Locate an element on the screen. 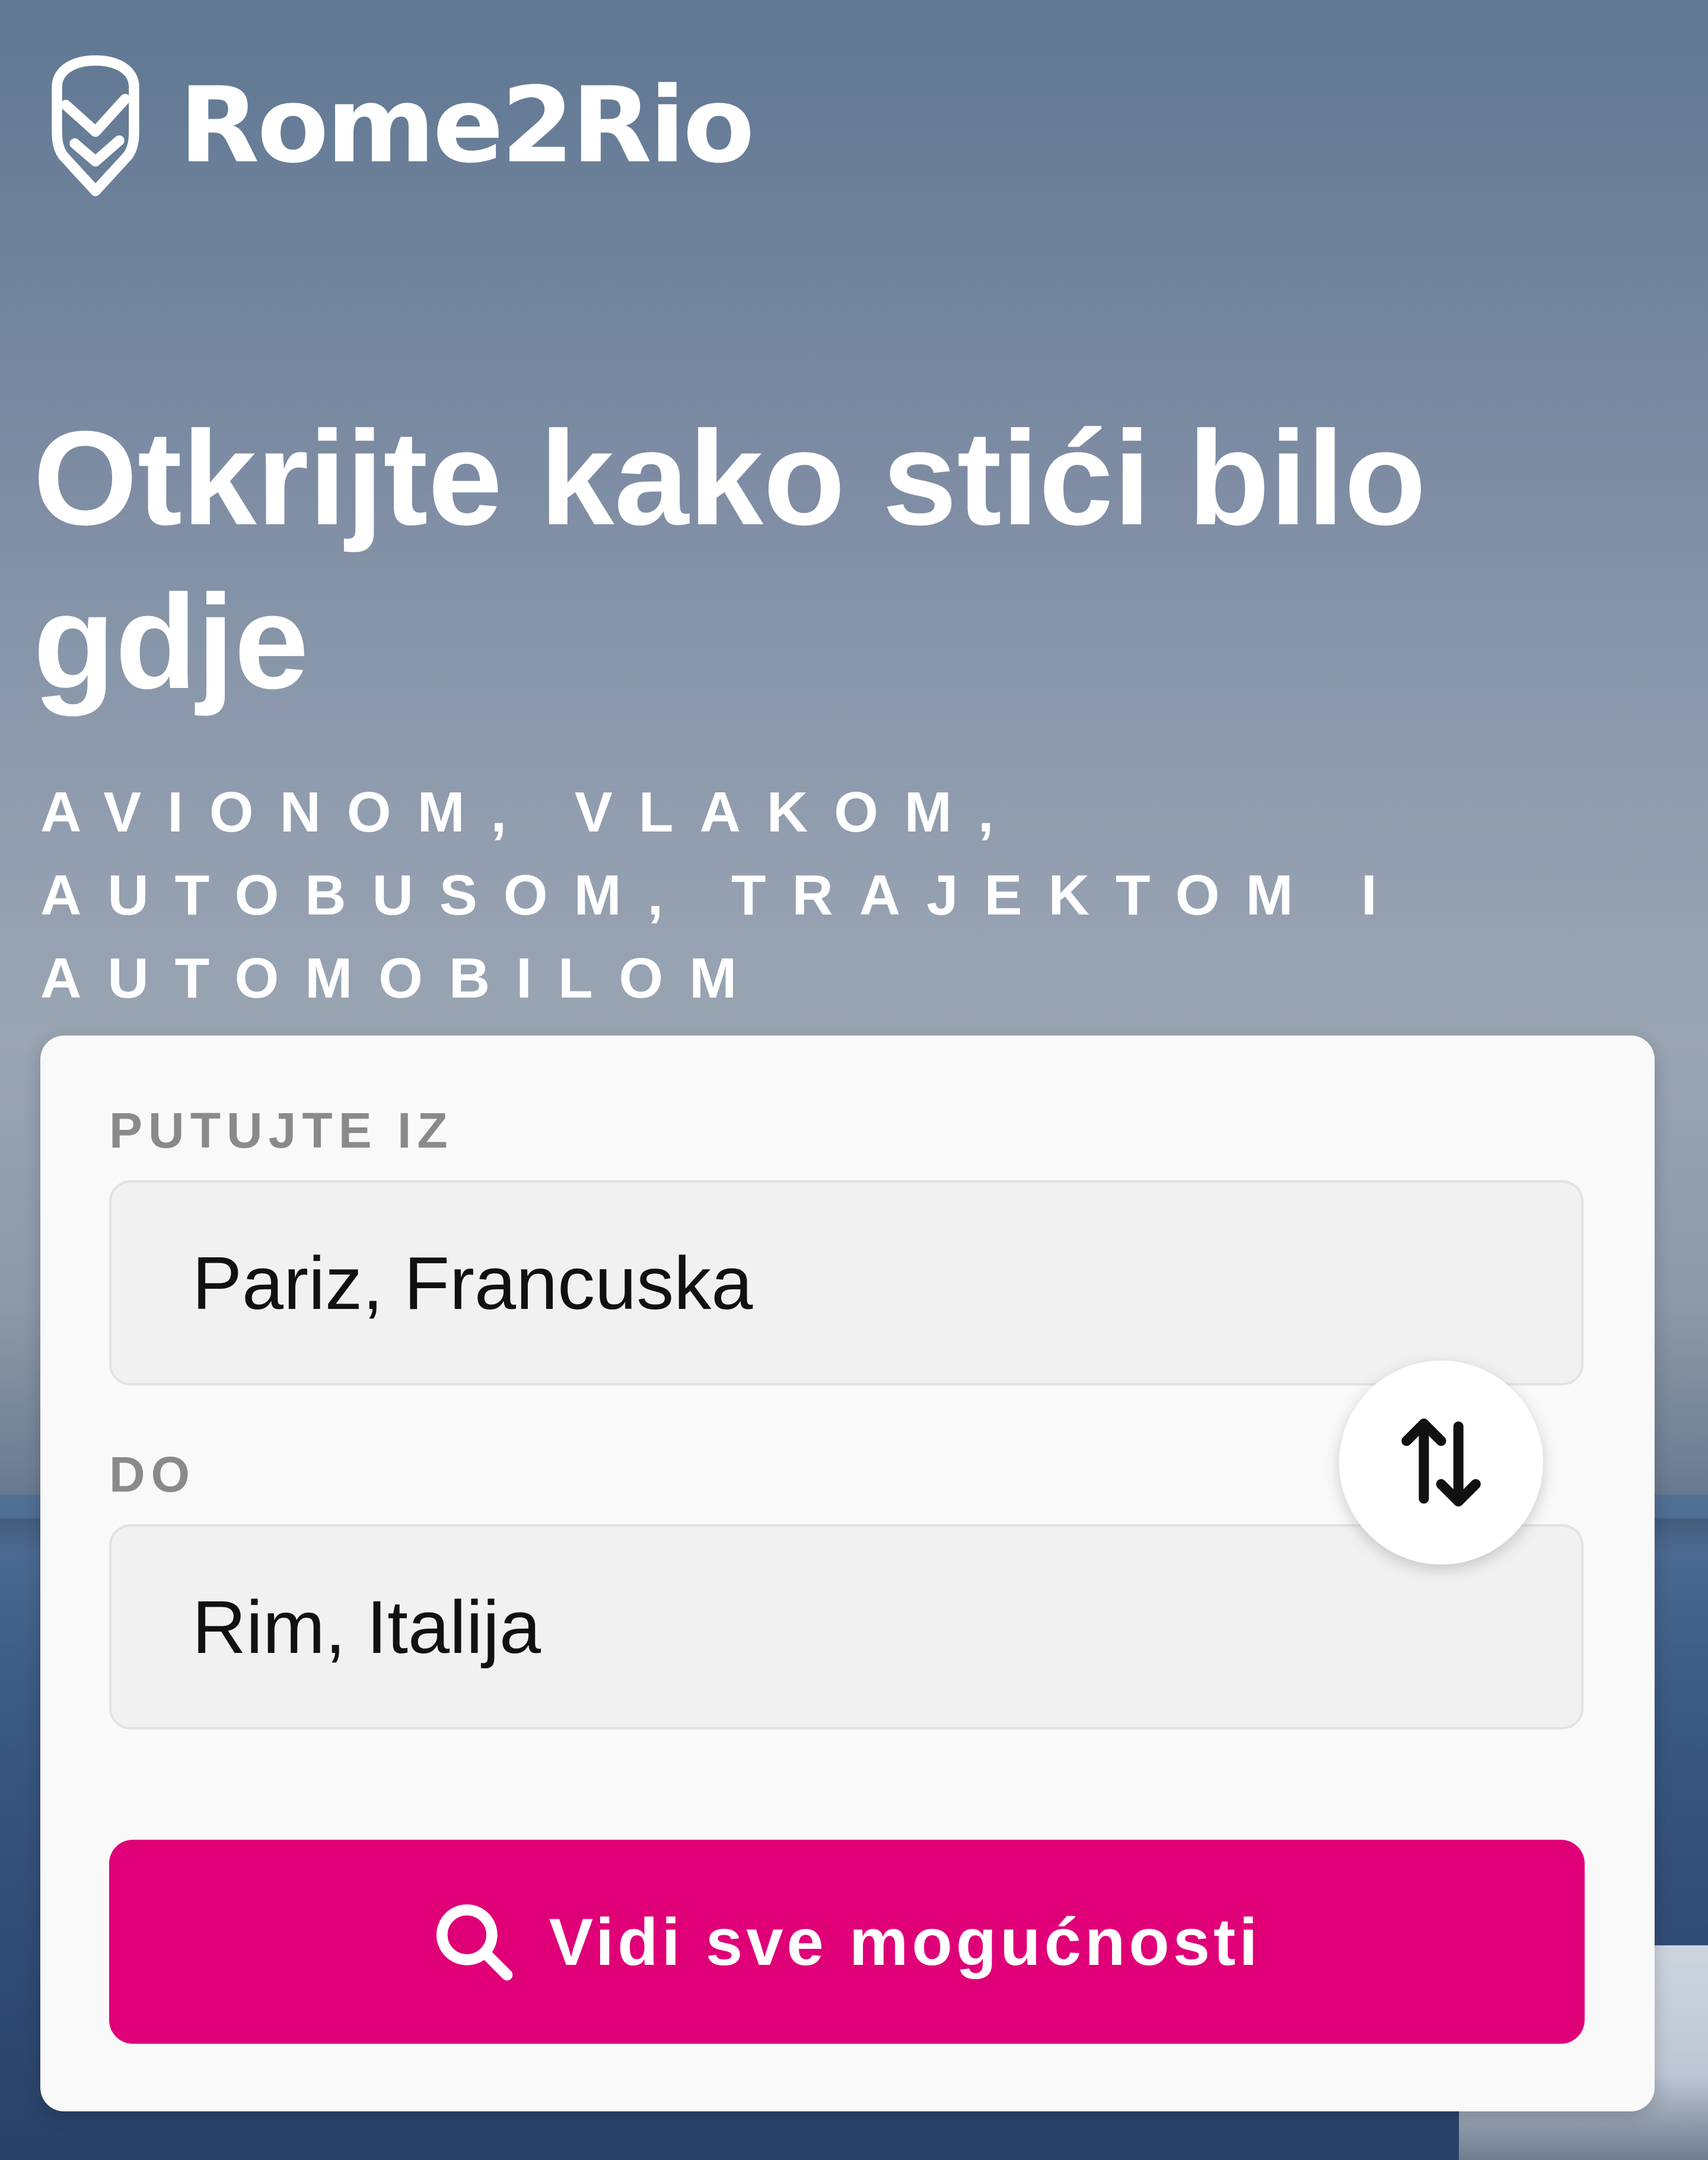 This screenshot has height=2160, width=1708. brand-logo: Rome2Rio is located at coordinates (402, 126).